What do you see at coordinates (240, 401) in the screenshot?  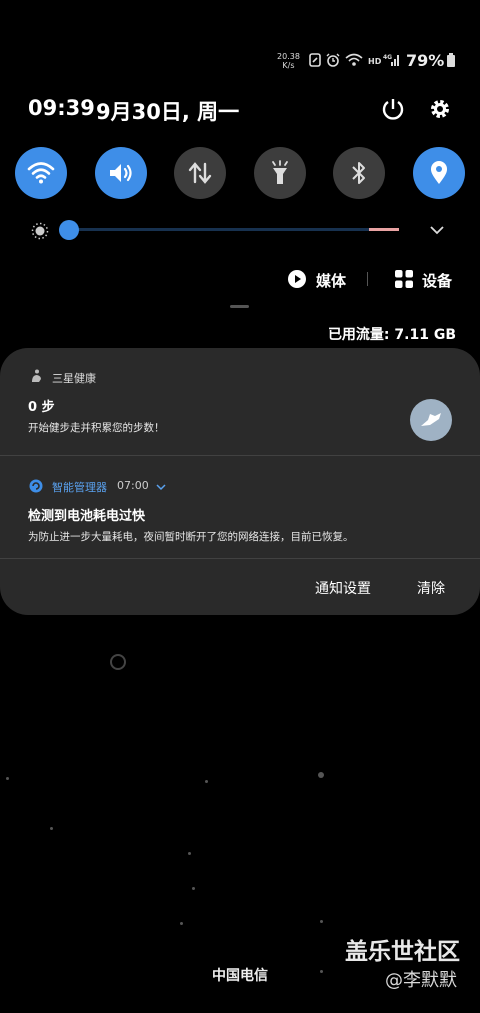 I see `notification-samsung-health` at bounding box center [240, 401].